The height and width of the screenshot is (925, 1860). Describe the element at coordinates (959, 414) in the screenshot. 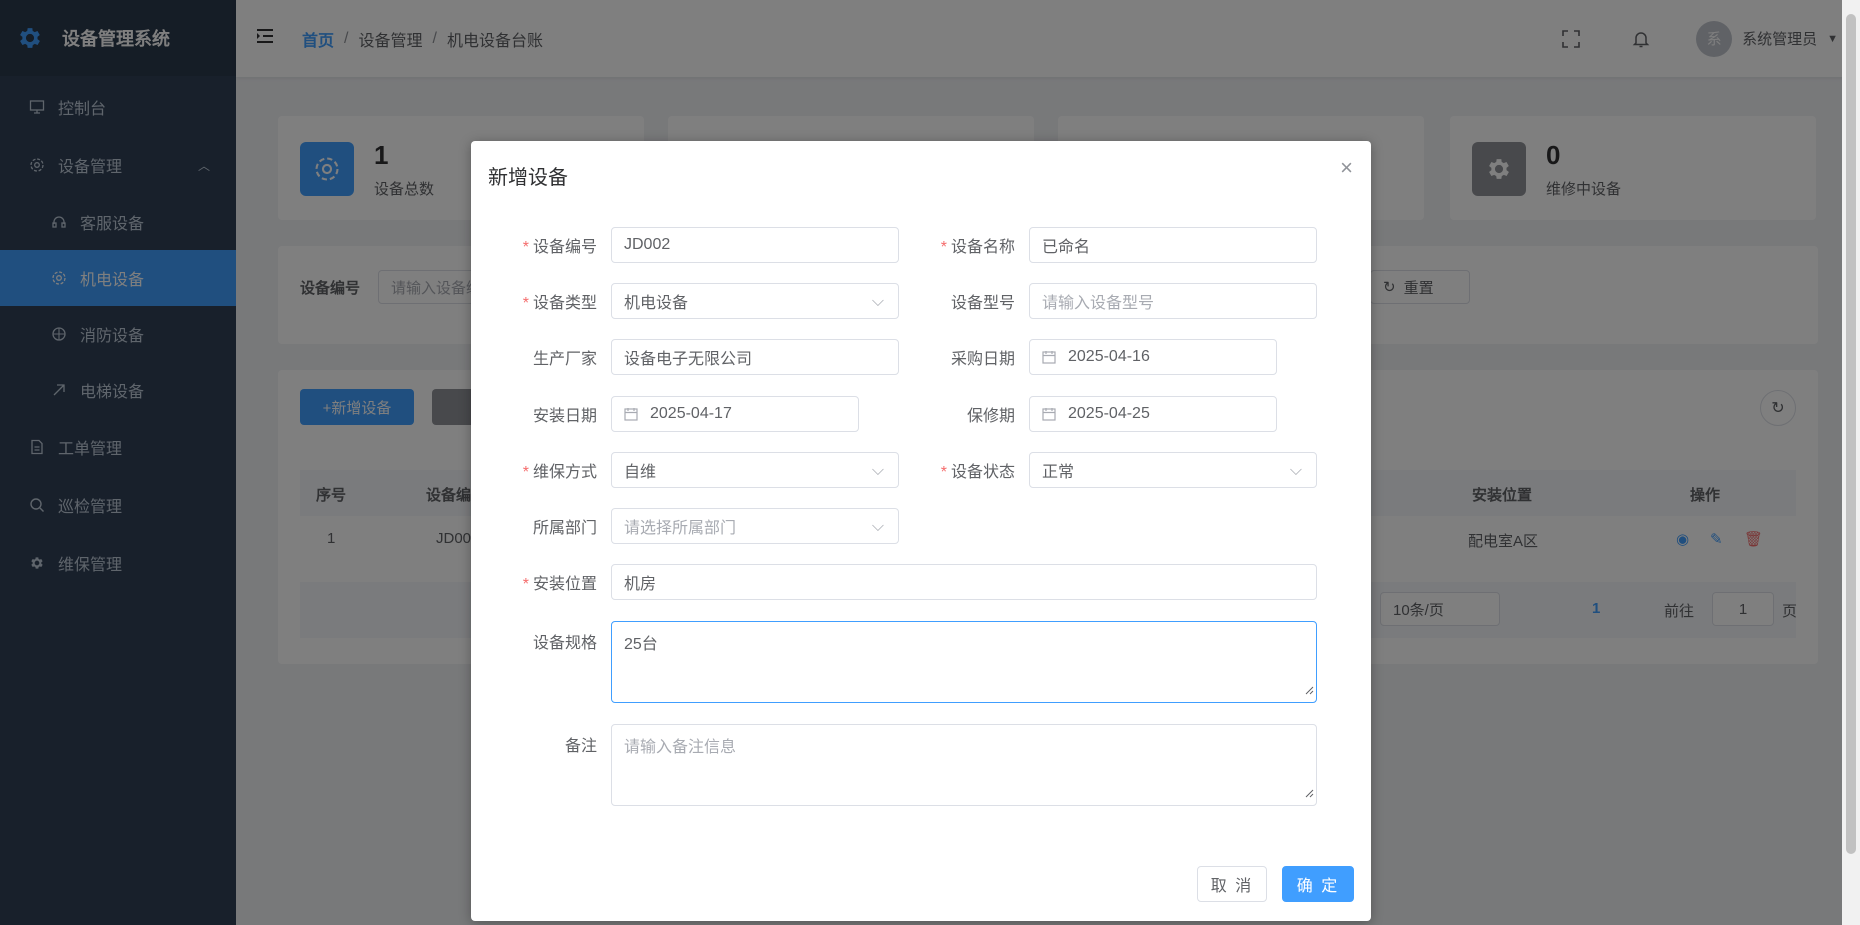

I see `field-label: 保修期` at that location.